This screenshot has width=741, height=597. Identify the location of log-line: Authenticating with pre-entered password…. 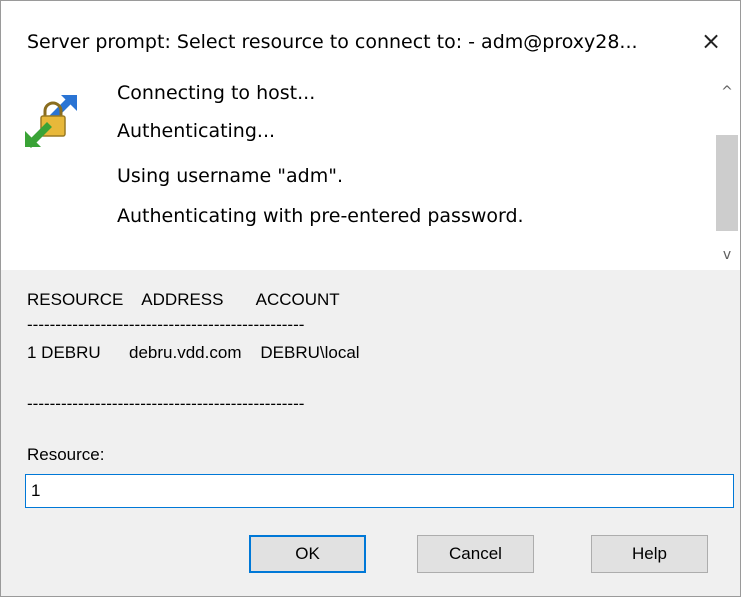
(320, 216).